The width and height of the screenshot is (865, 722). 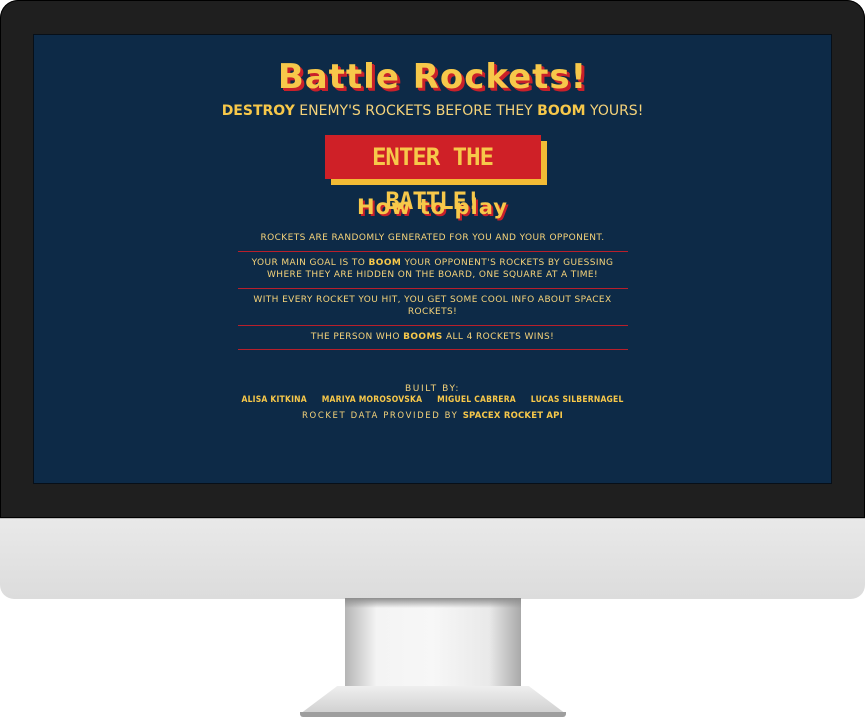 I want to click on tagline-end: YOURS!, so click(x=614, y=111).